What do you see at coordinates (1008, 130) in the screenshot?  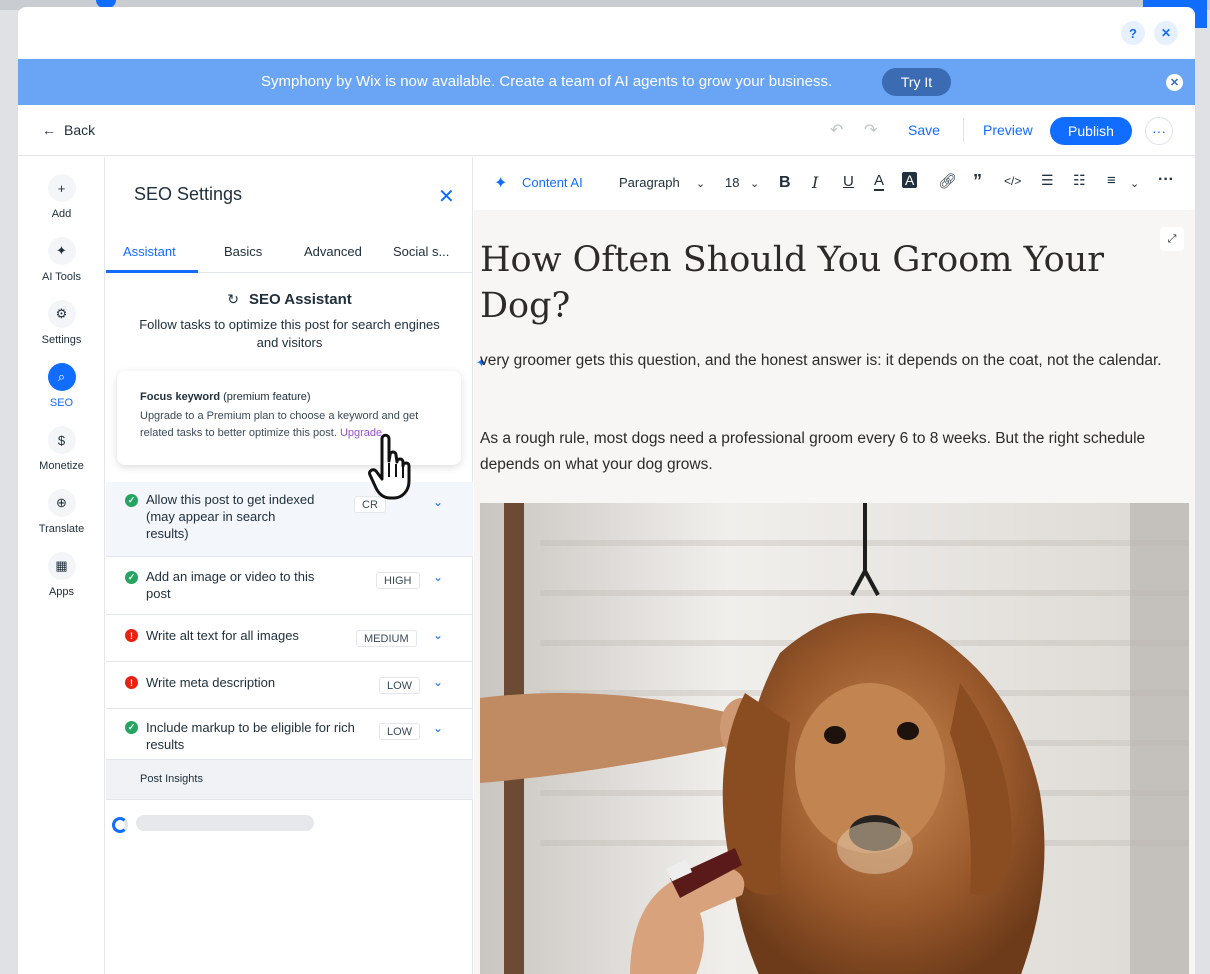 I see `preview-button: Preview` at bounding box center [1008, 130].